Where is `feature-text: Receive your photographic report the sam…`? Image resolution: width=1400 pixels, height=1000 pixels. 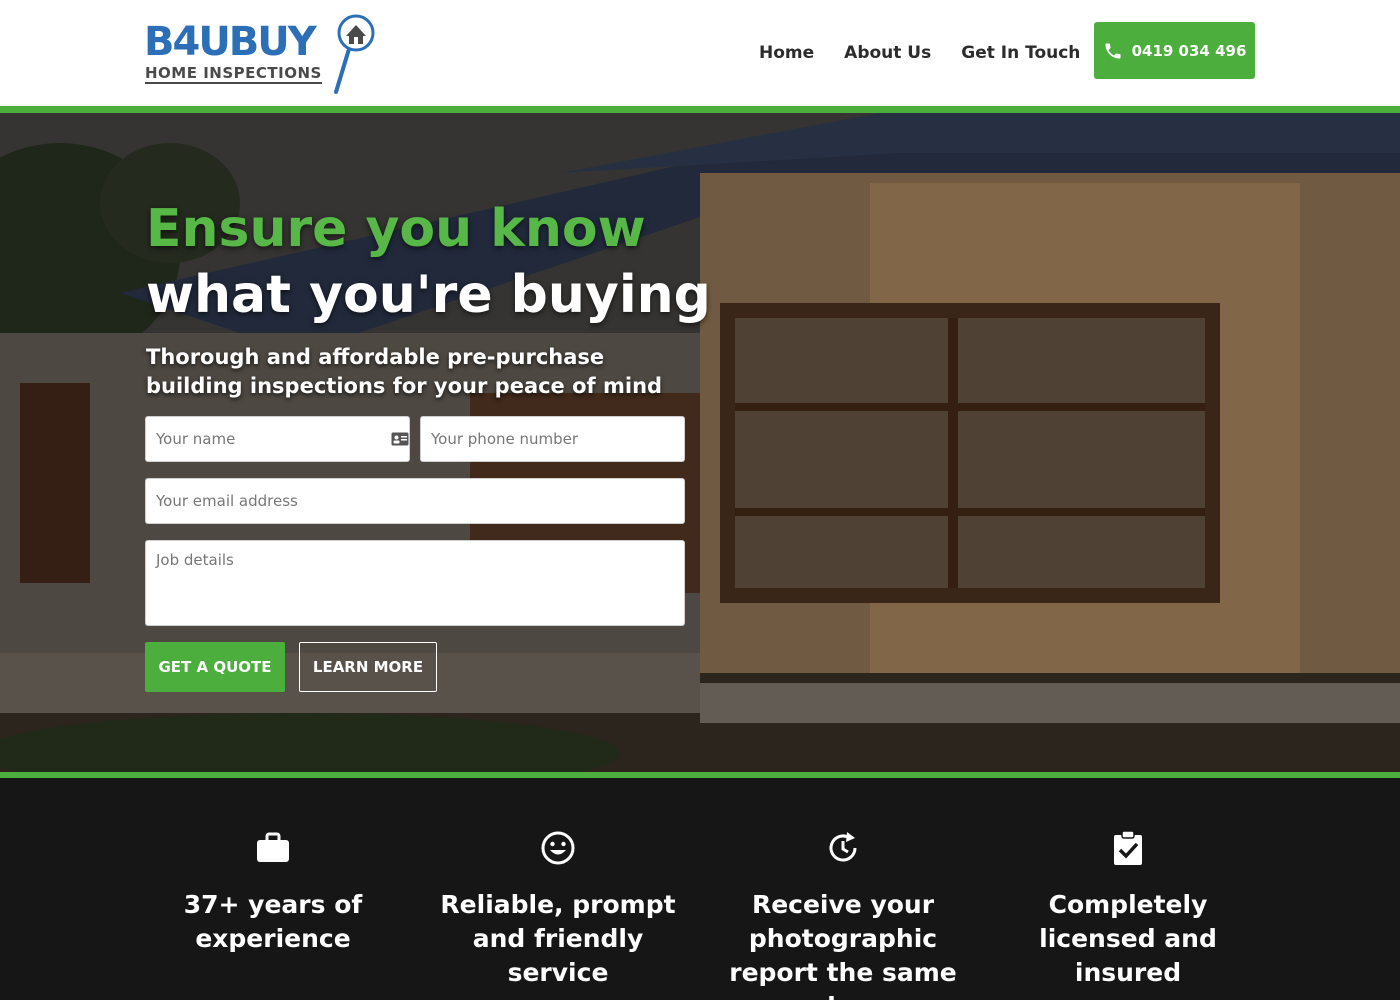
feature-text: Receive your photographic report the sam… is located at coordinates (843, 945).